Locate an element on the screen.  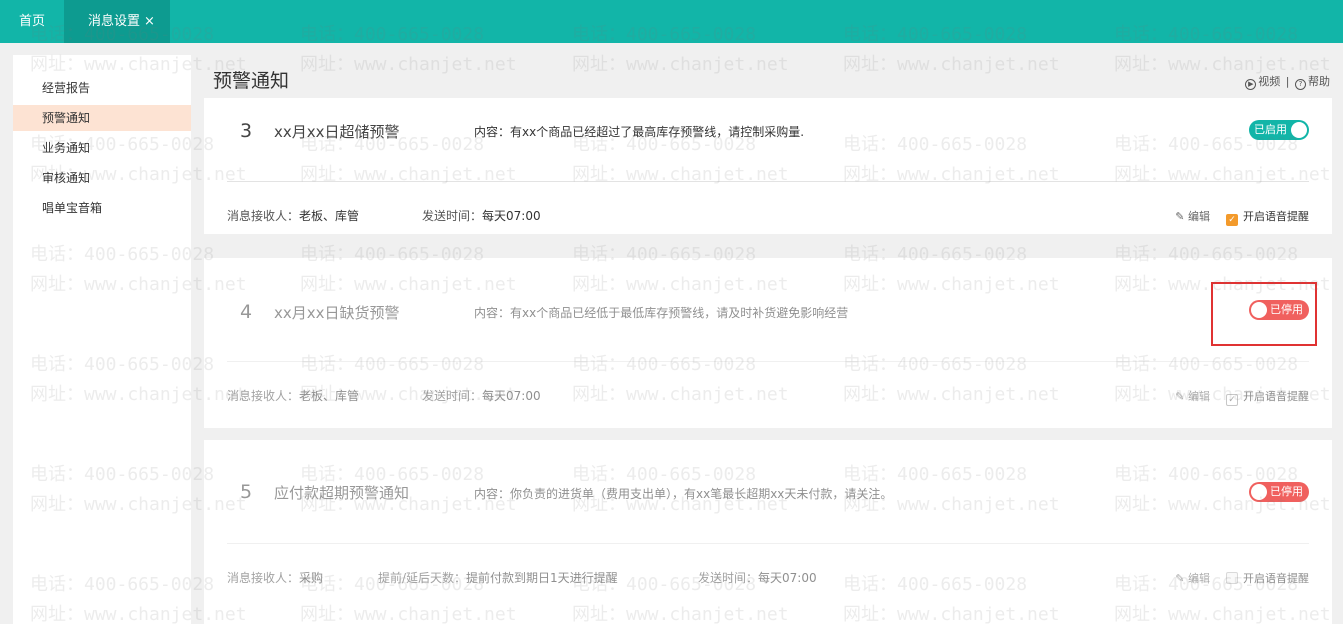
card-description: 内容：有xx个商品已经超过了最高库存预警线，请控制采购量. is located at coordinates (639, 132).